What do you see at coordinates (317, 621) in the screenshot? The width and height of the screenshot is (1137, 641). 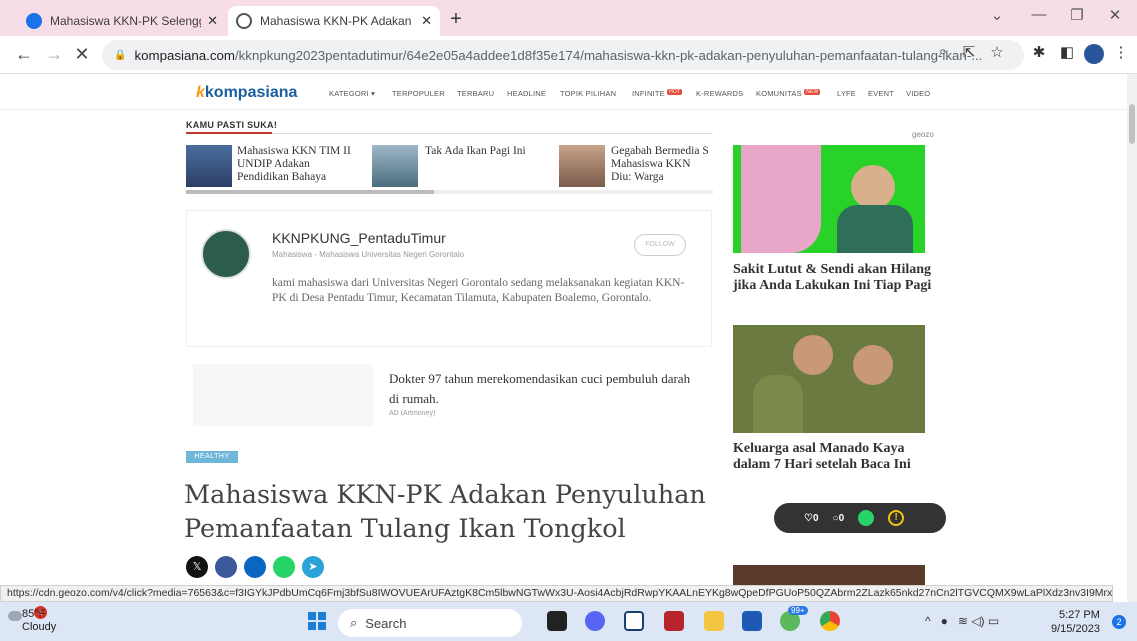 I see `windows-start-icon` at bounding box center [317, 621].